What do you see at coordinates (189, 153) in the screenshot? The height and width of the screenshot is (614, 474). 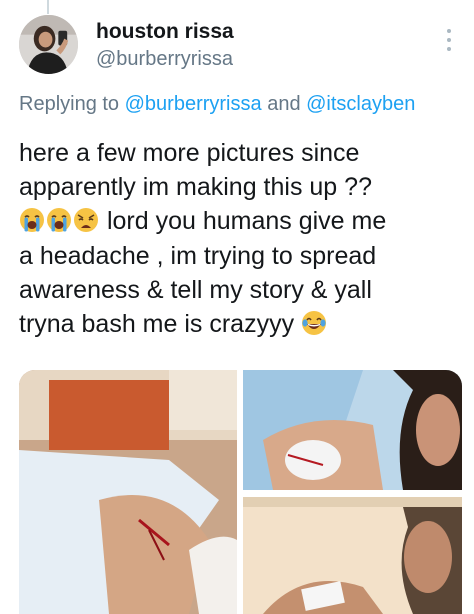 I see `tweet-line: here a few more pictures since` at bounding box center [189, 153].